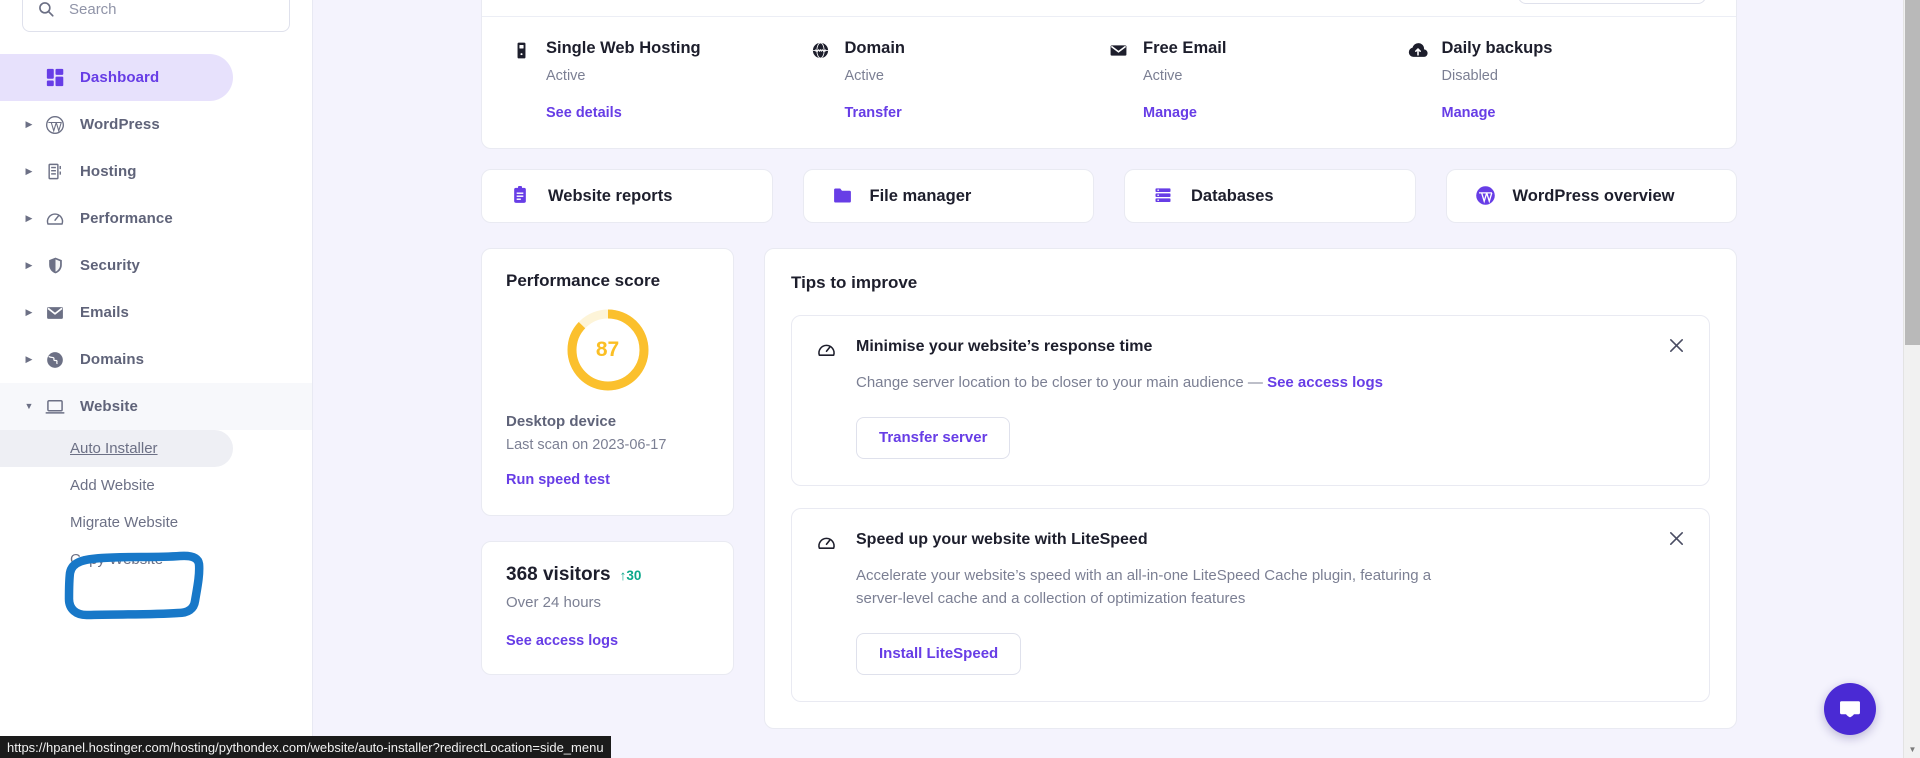 The height and width of the screenshot is (758, 1920). What do you see at coordinates (854, 283) in the screenshot?
I see `tips-card-title: Tips to improve` at bounding box center [854, 283].